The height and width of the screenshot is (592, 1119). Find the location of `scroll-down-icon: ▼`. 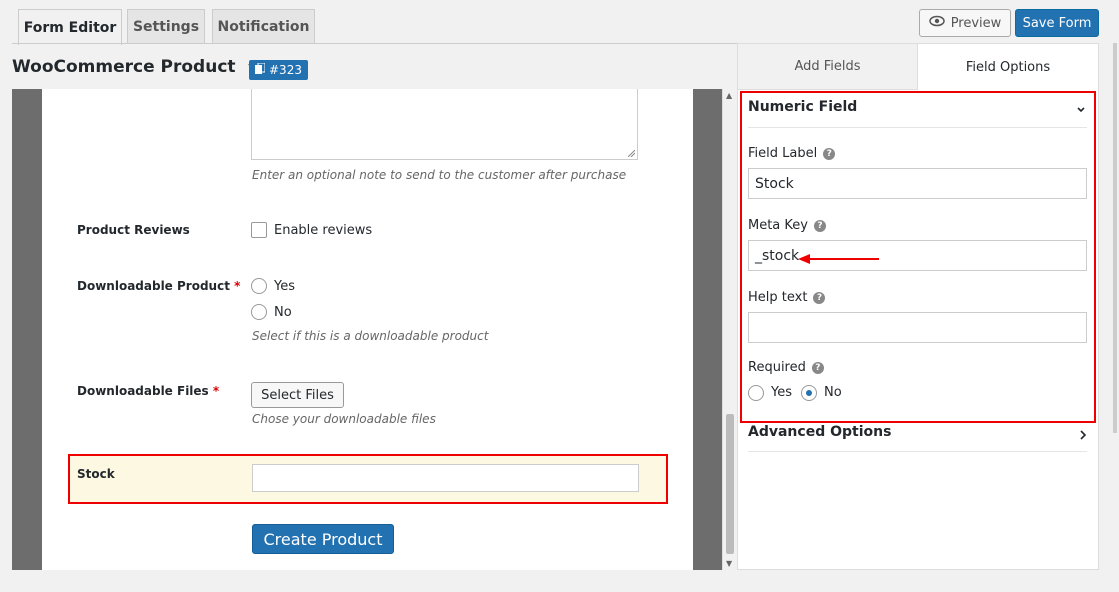

scroll-down-icon: ▼ is located at coordinates (729, 563).